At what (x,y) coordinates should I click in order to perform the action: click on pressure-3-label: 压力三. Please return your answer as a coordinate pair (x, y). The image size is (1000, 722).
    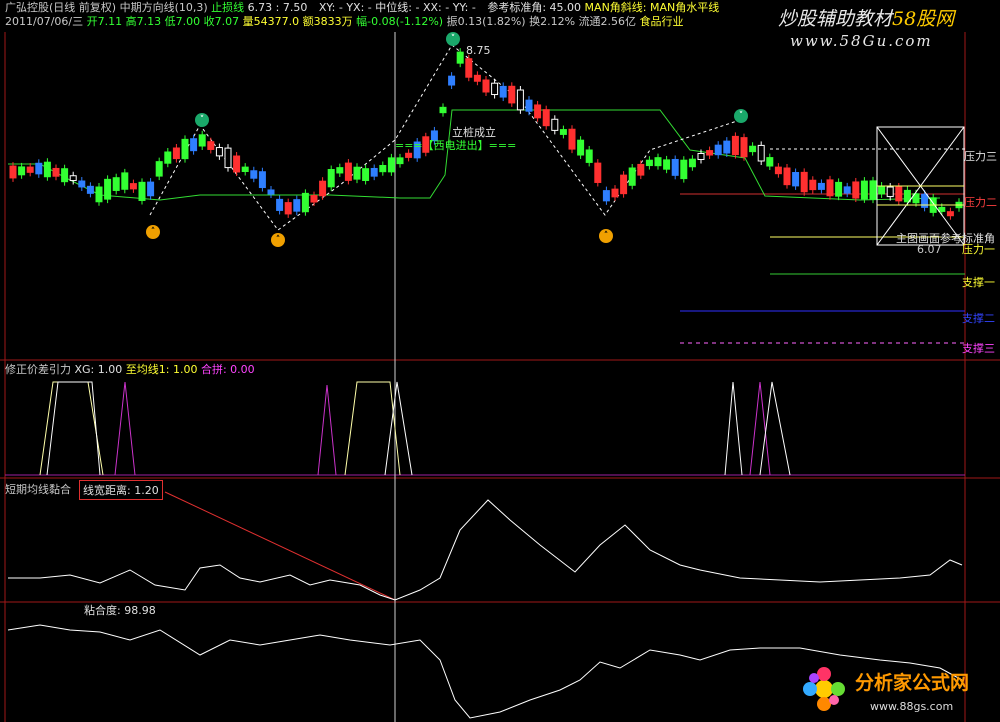
    Looking at the image, I should click on (980, 156).